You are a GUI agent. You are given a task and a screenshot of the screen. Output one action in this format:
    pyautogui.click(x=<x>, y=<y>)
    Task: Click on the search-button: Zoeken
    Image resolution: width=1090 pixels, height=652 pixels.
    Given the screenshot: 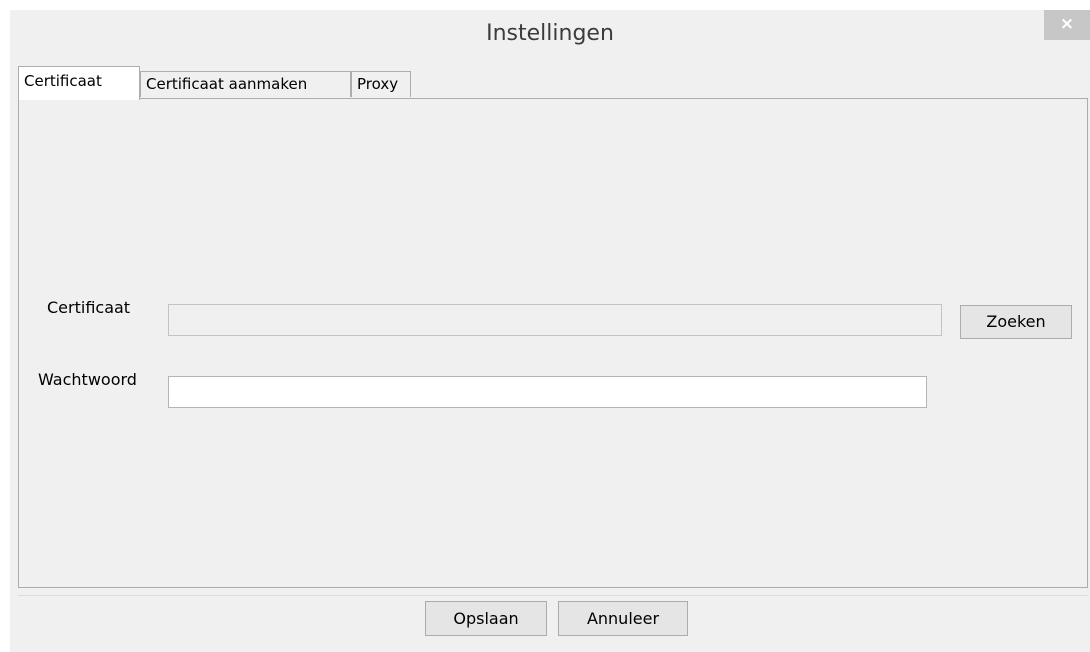 What is the action you would take?
    pyautogui.click(x=1016, y=322)
    